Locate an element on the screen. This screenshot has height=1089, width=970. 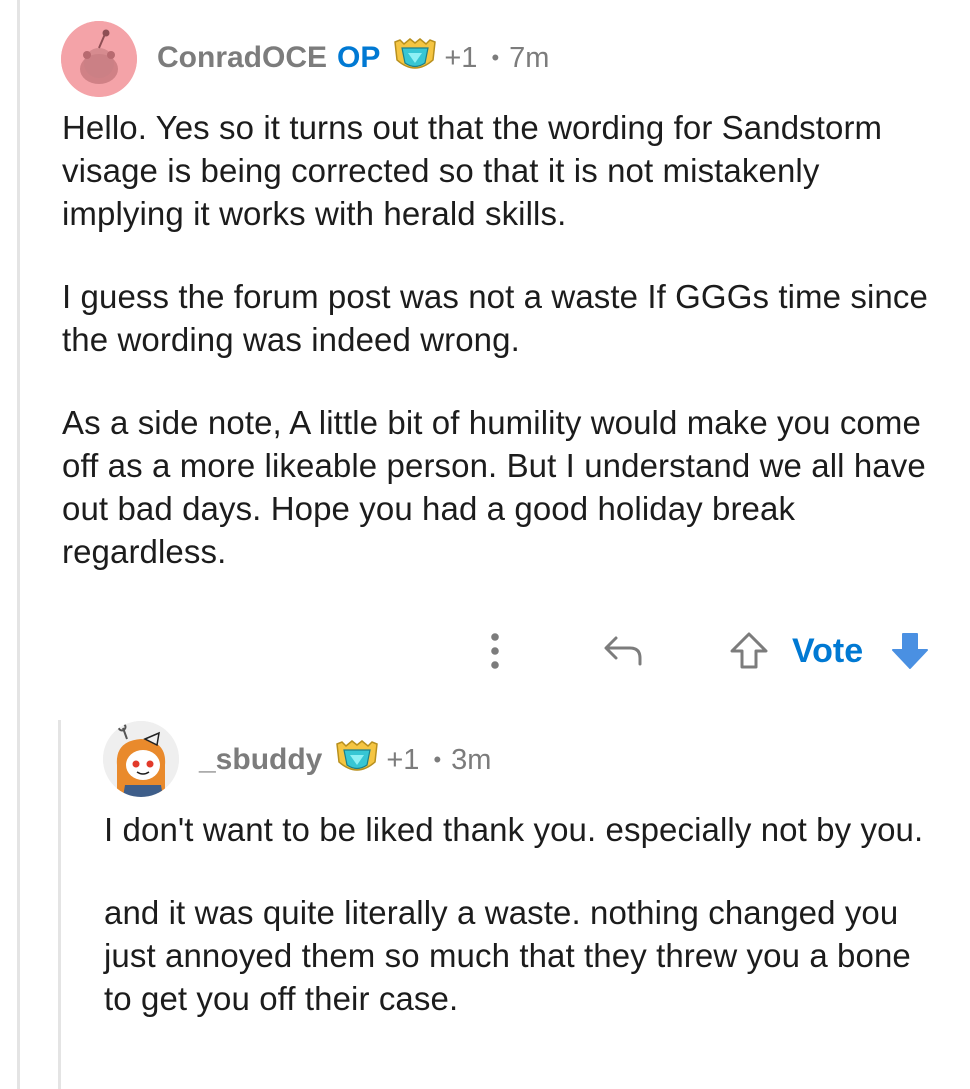
username: _sbuddy is located at coordinates (260, 760).